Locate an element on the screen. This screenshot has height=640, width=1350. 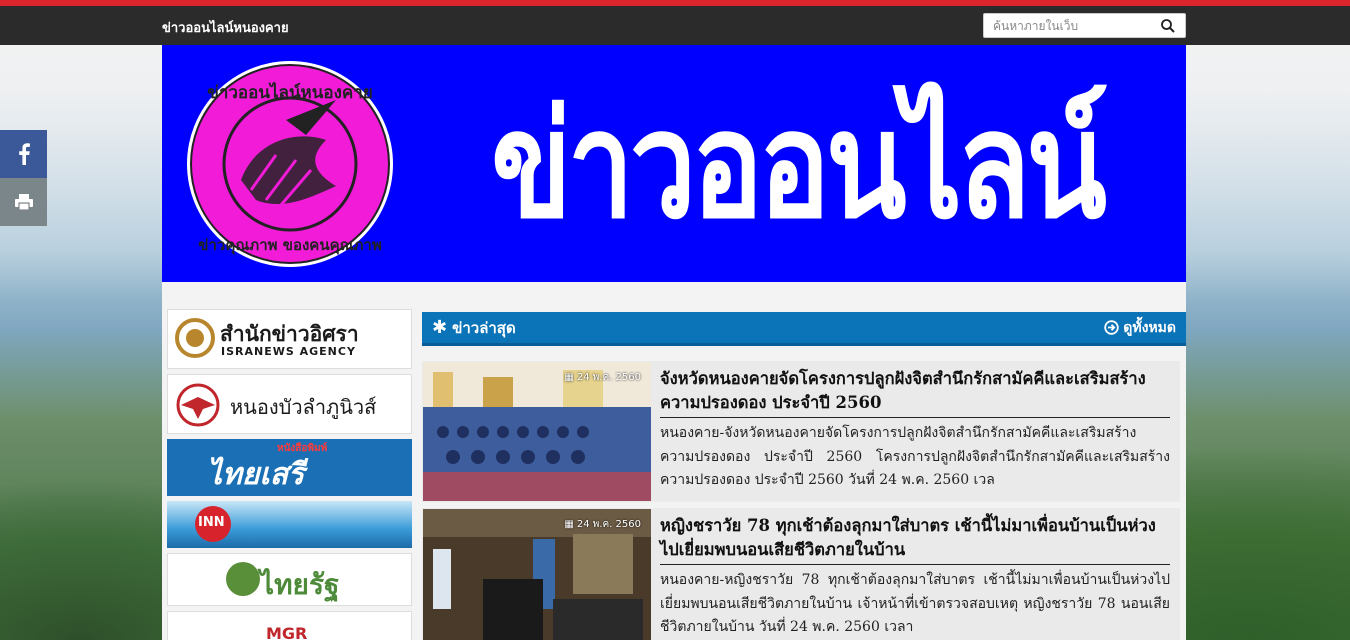
see-all-link: ดูทั้งหมด is located at coordinates (1140, 328).